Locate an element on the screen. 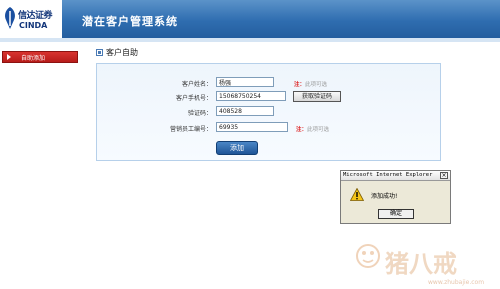  watermark-url: www.zhubajie.com is located at coordinates (456, 282).